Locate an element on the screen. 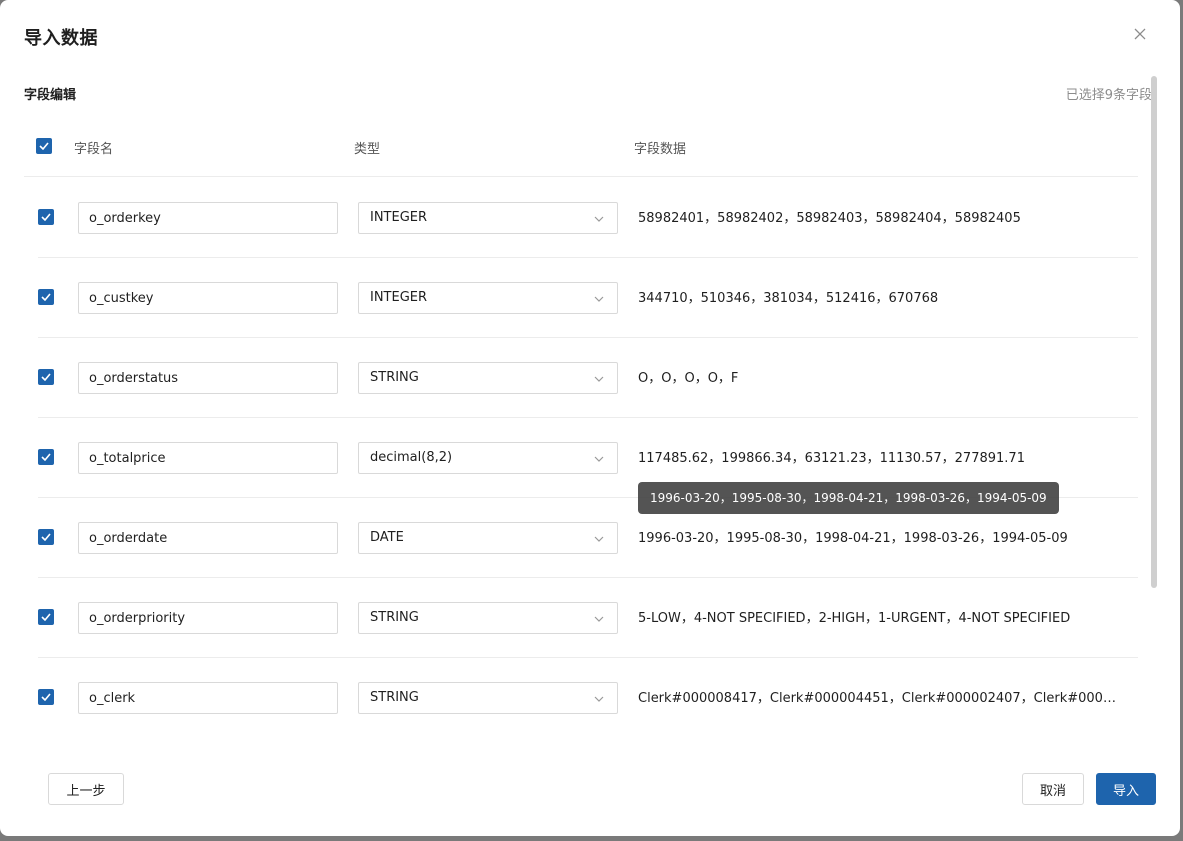 This screenshot has height=841, width=1183. header-field-name: 字段名 is located at coordinates (94, 149).